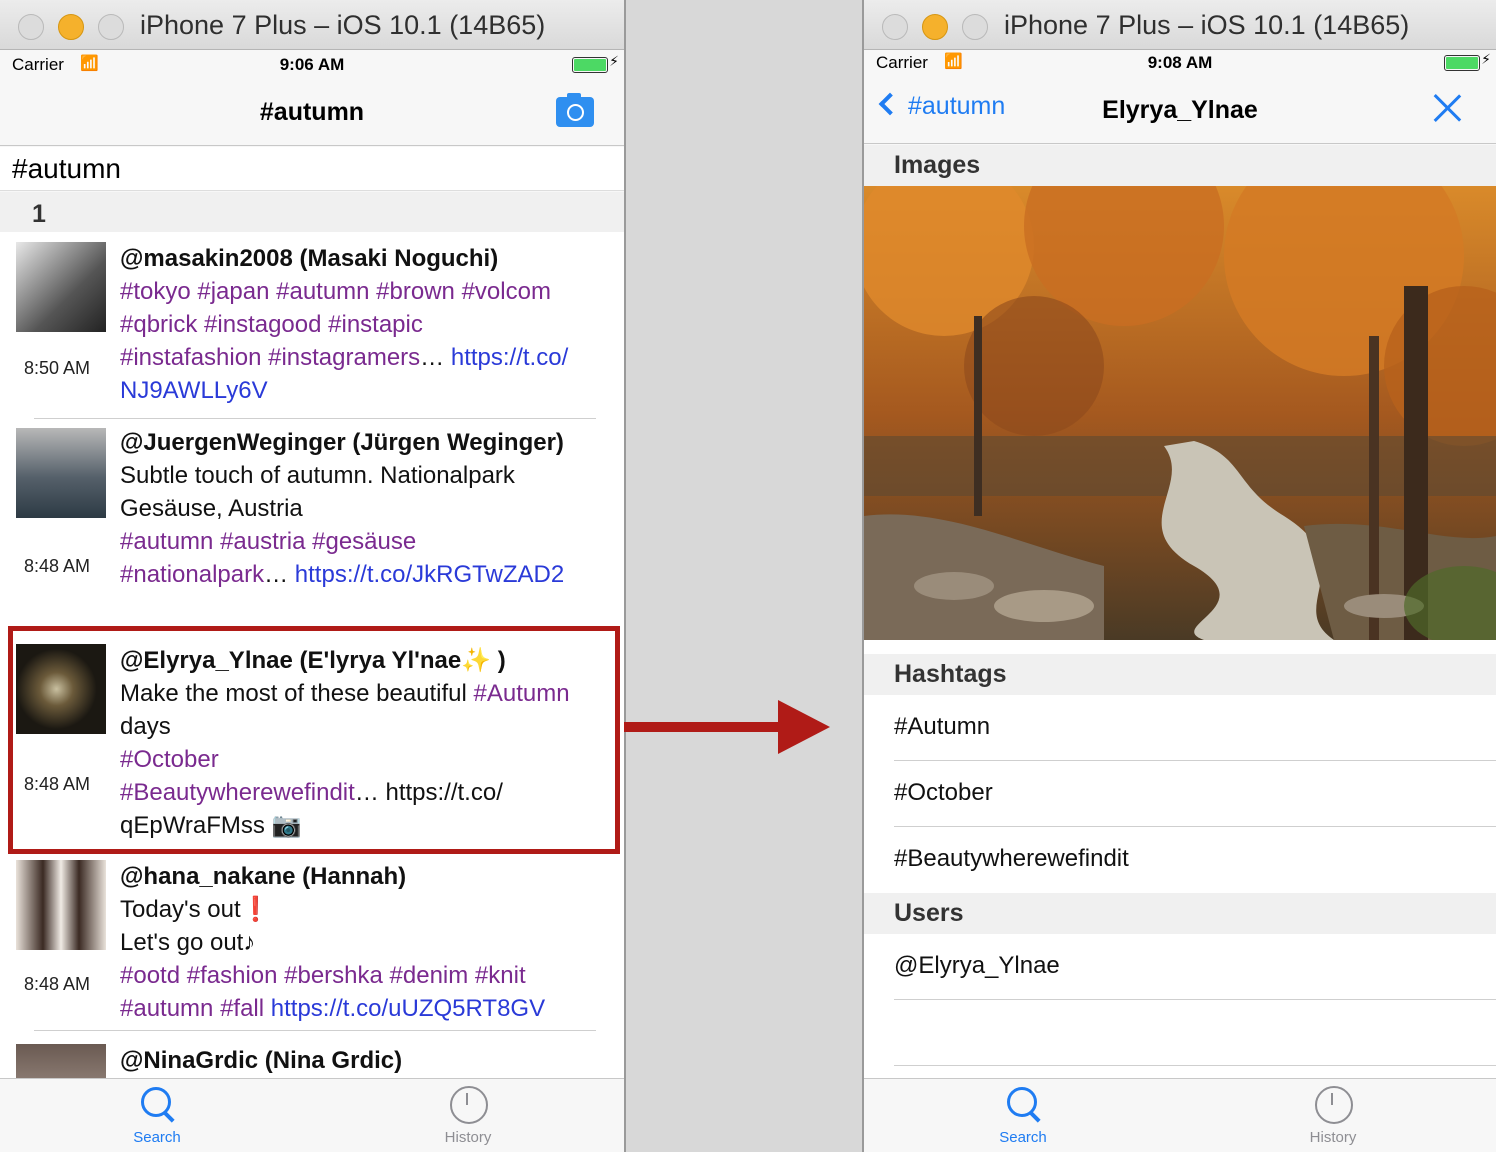  What do you see at coordinates (1180, 794) in the screenshot?
I see `hashtag-row: #October` at bounding box center [1180, 794].